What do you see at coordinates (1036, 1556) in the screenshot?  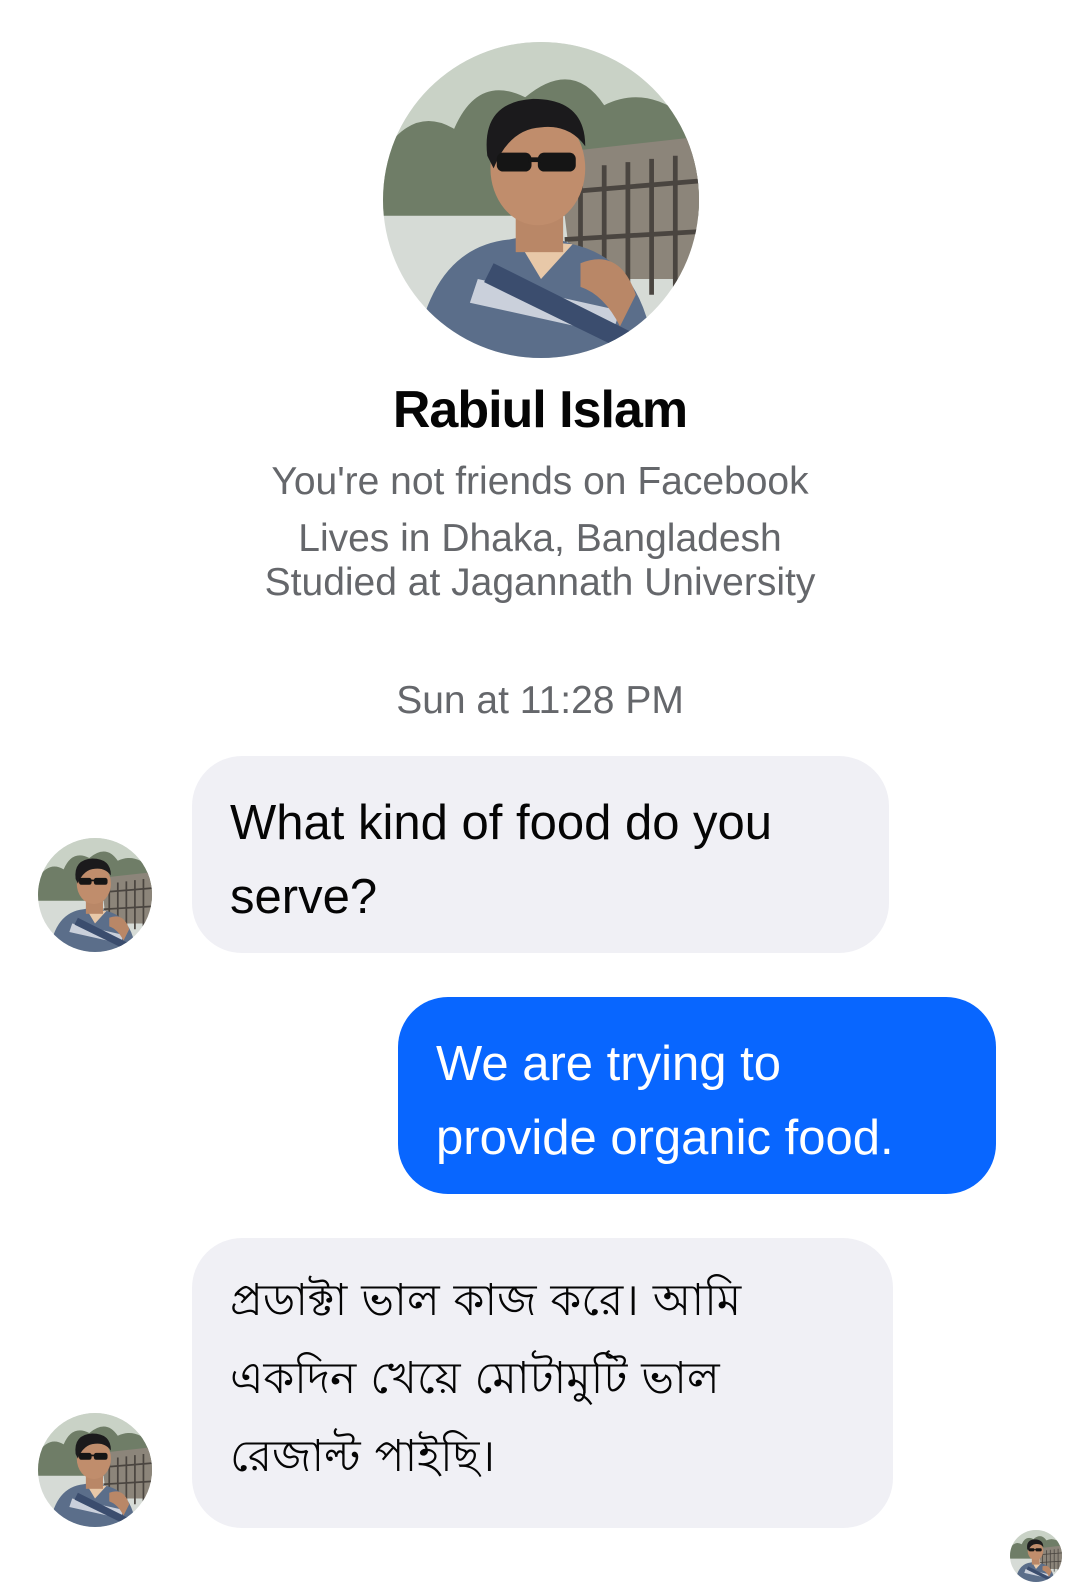 I see `read-receipt-avatar` at bounding box center [1036, 1556].